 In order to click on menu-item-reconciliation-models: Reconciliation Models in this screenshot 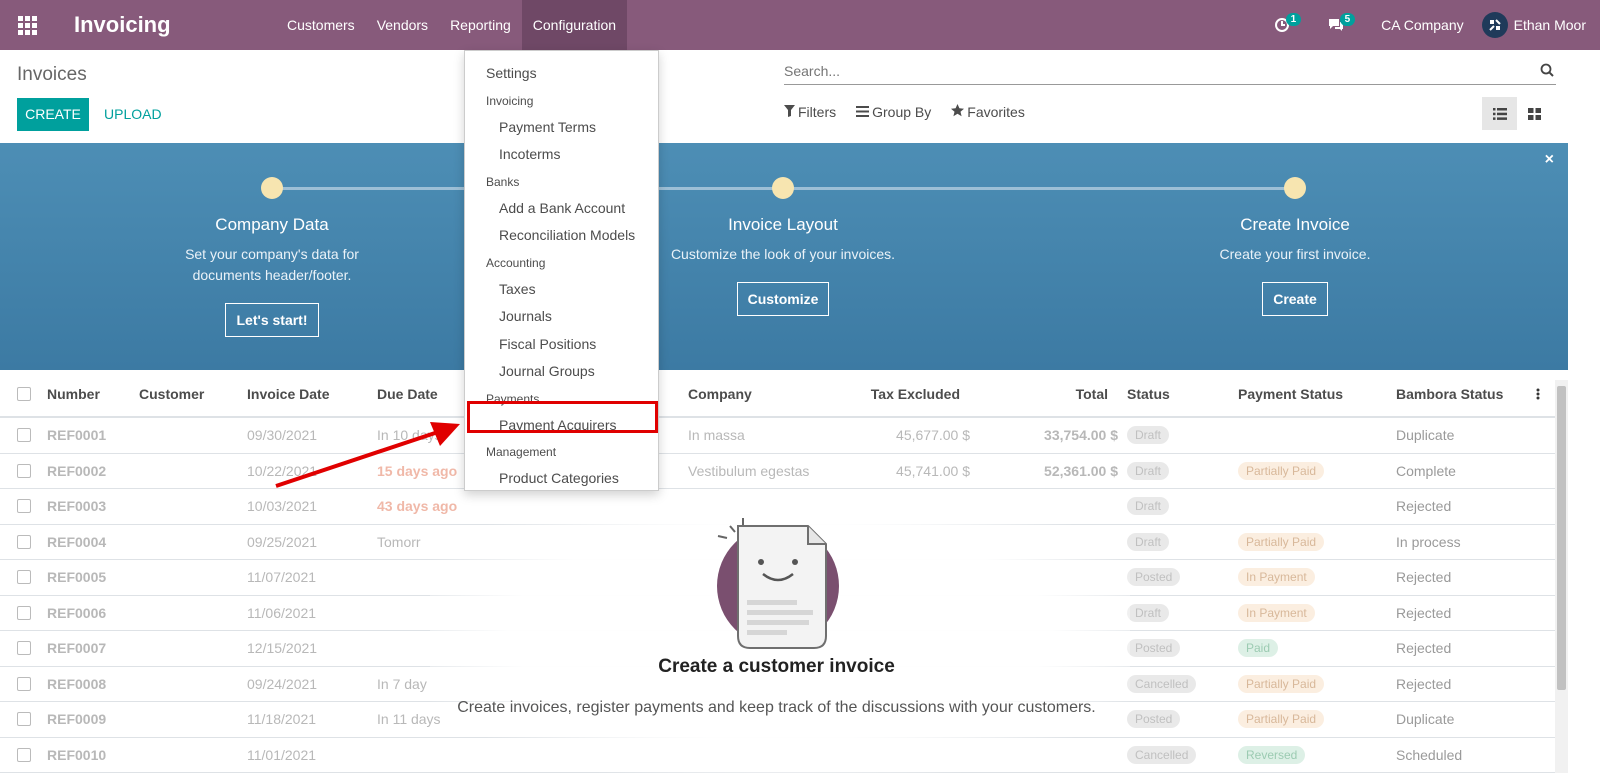, I will do `click(561, 236)`.